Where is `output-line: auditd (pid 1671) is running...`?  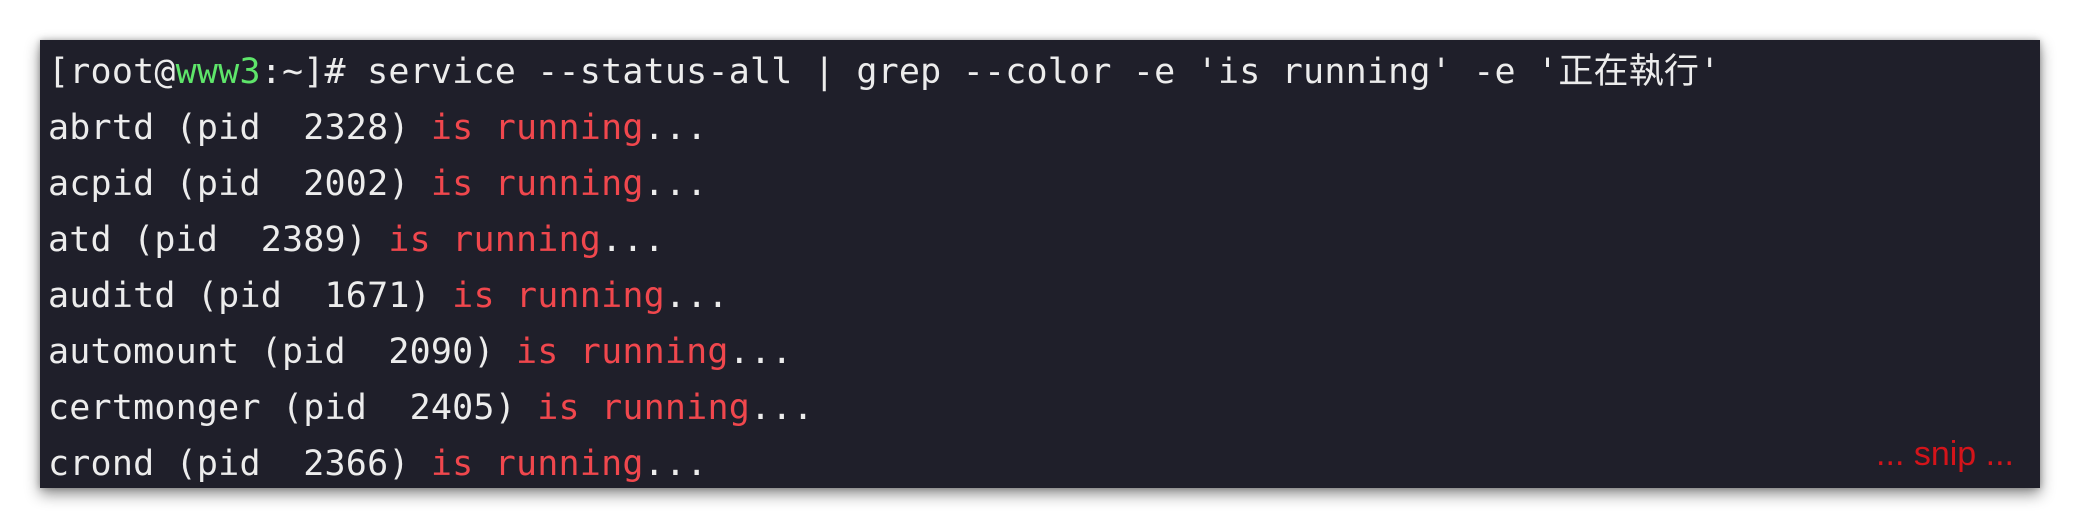 output-line: auditd (pid 1671) is running... is located at coordinates (1044, 296).